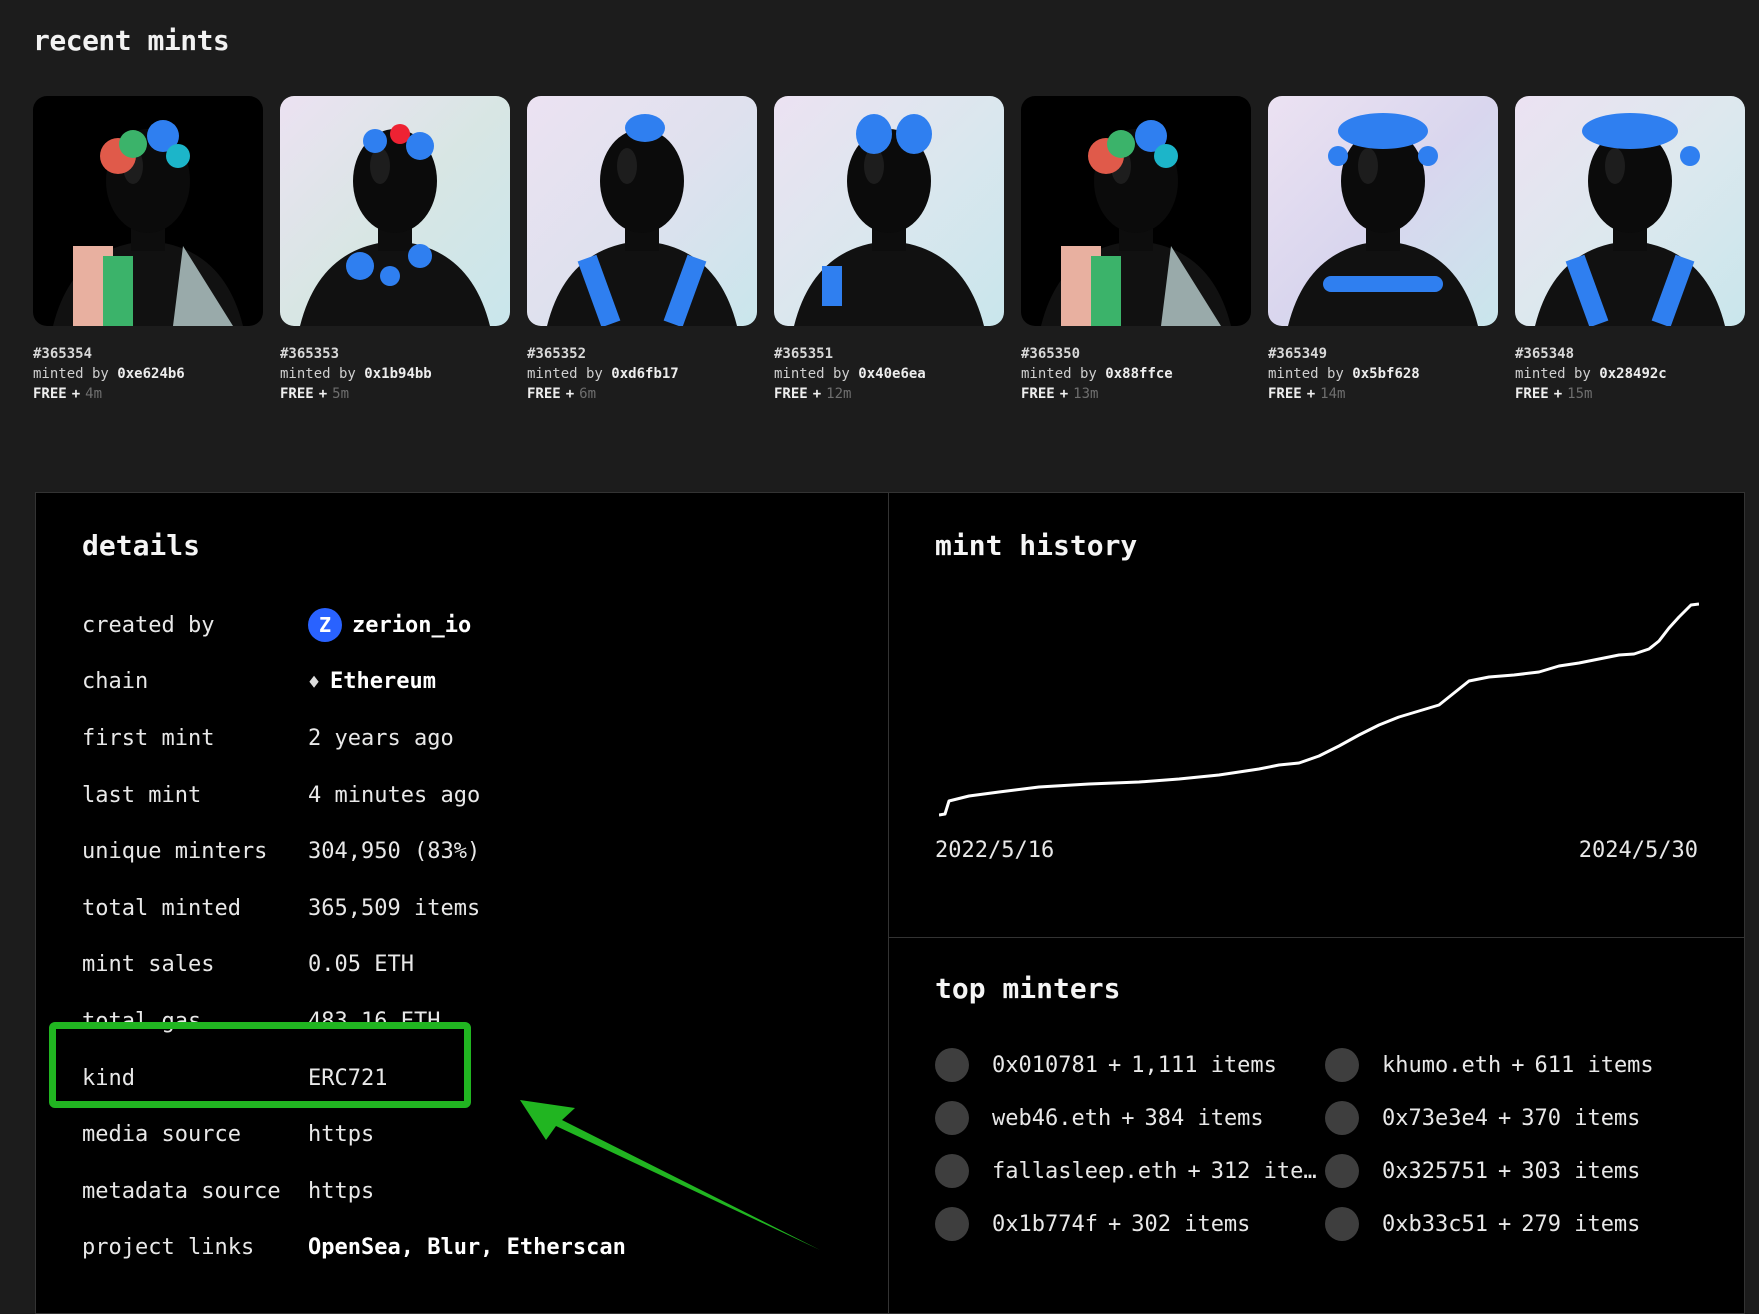  Describe the element at coordinates (1520, 1171) in the screenshot. I see `minter-item: 0x325751 +303 items` at that location.